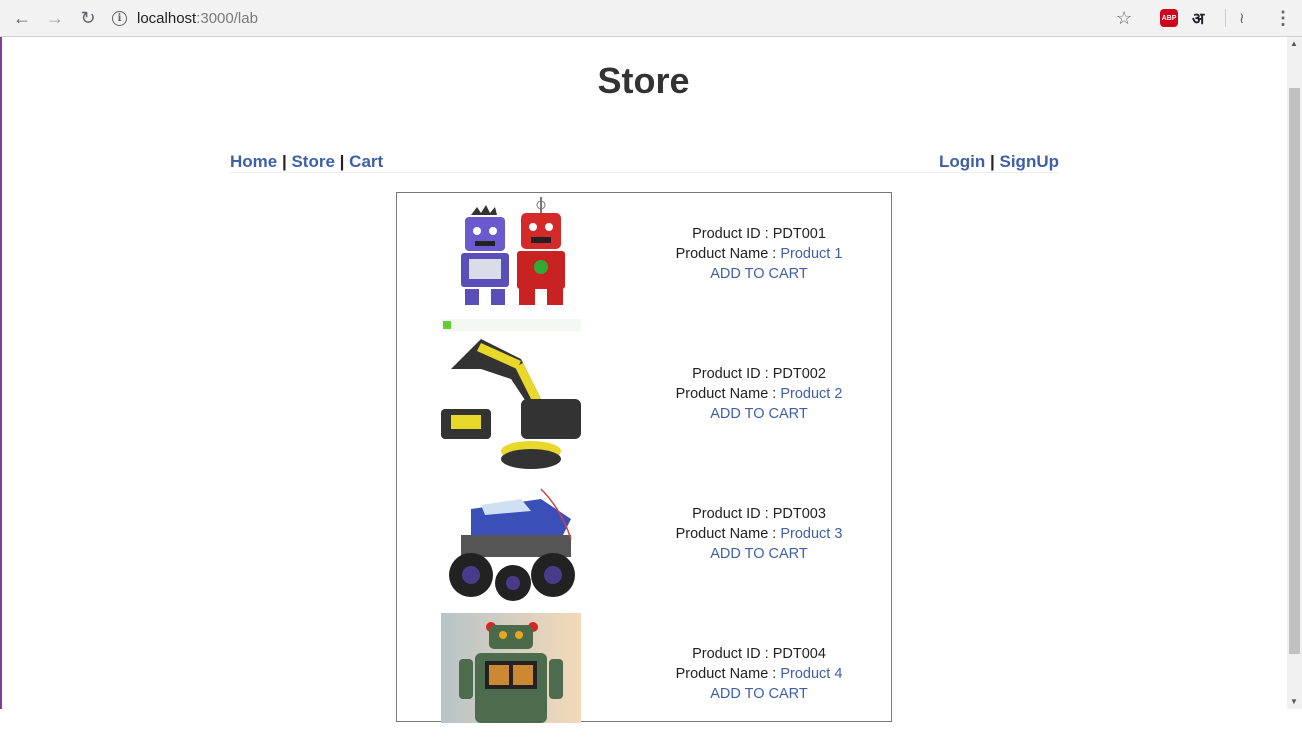 This screenshot has height=753, width=1302. What do you see at coordinates (1283, 18) in the screenshot?
I see `kebab-menu-icon: ⋮` at bounding box center [1283, 18].